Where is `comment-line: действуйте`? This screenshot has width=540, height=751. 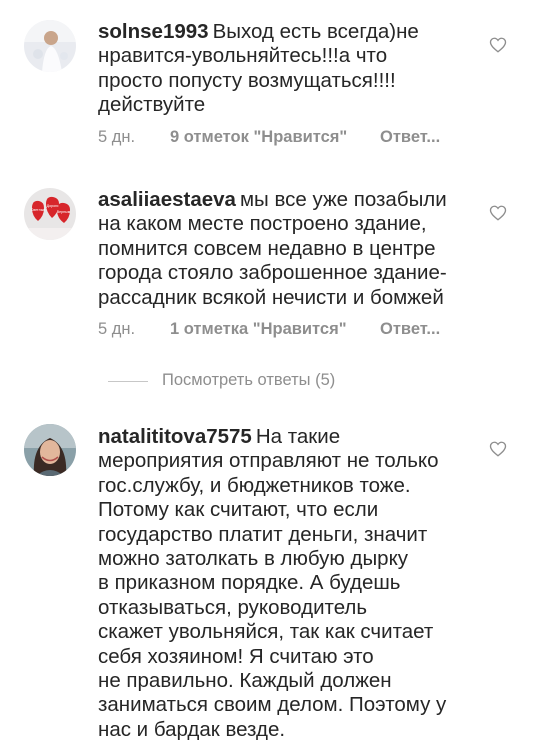 comment-line: действуйте is located at coordinates (152, 105).